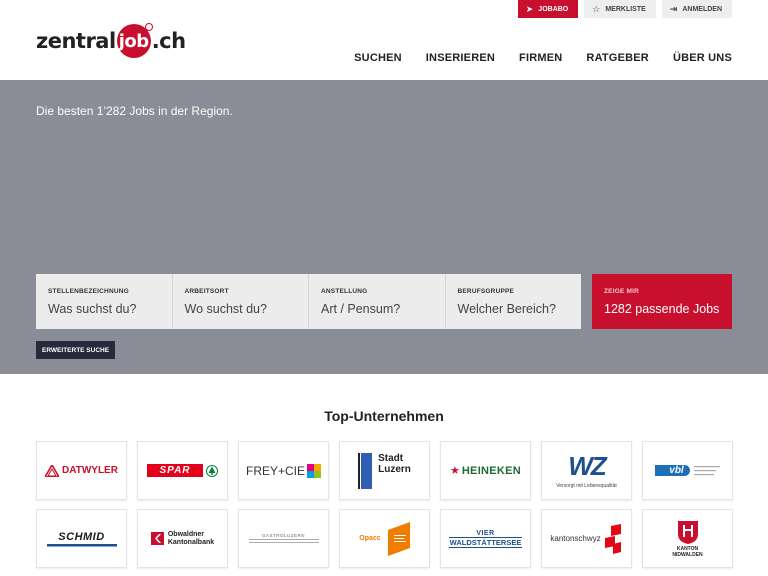 Image resolution: width=768 pixels, height=576 pixels. Describe the element at coordinates (687, 554) in the screenshot. I see `nidwalden-line2: NIDWALDEN` at that location.